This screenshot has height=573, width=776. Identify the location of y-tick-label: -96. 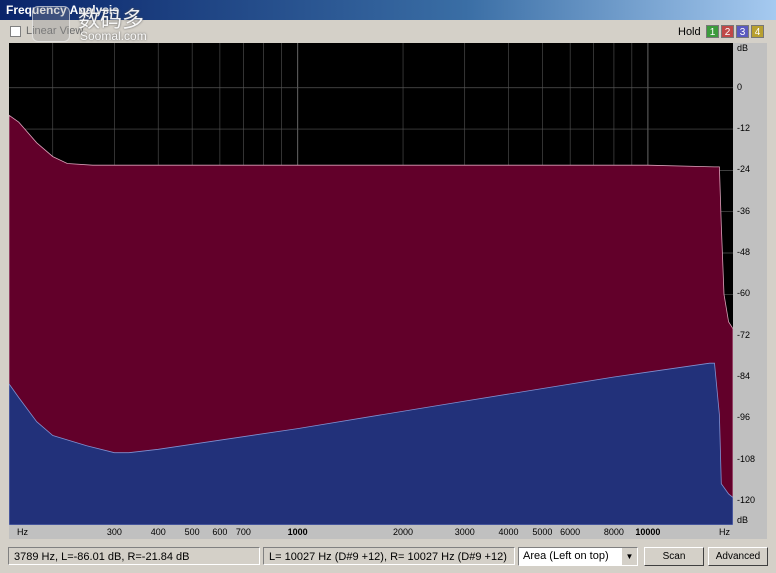
(744, 417).